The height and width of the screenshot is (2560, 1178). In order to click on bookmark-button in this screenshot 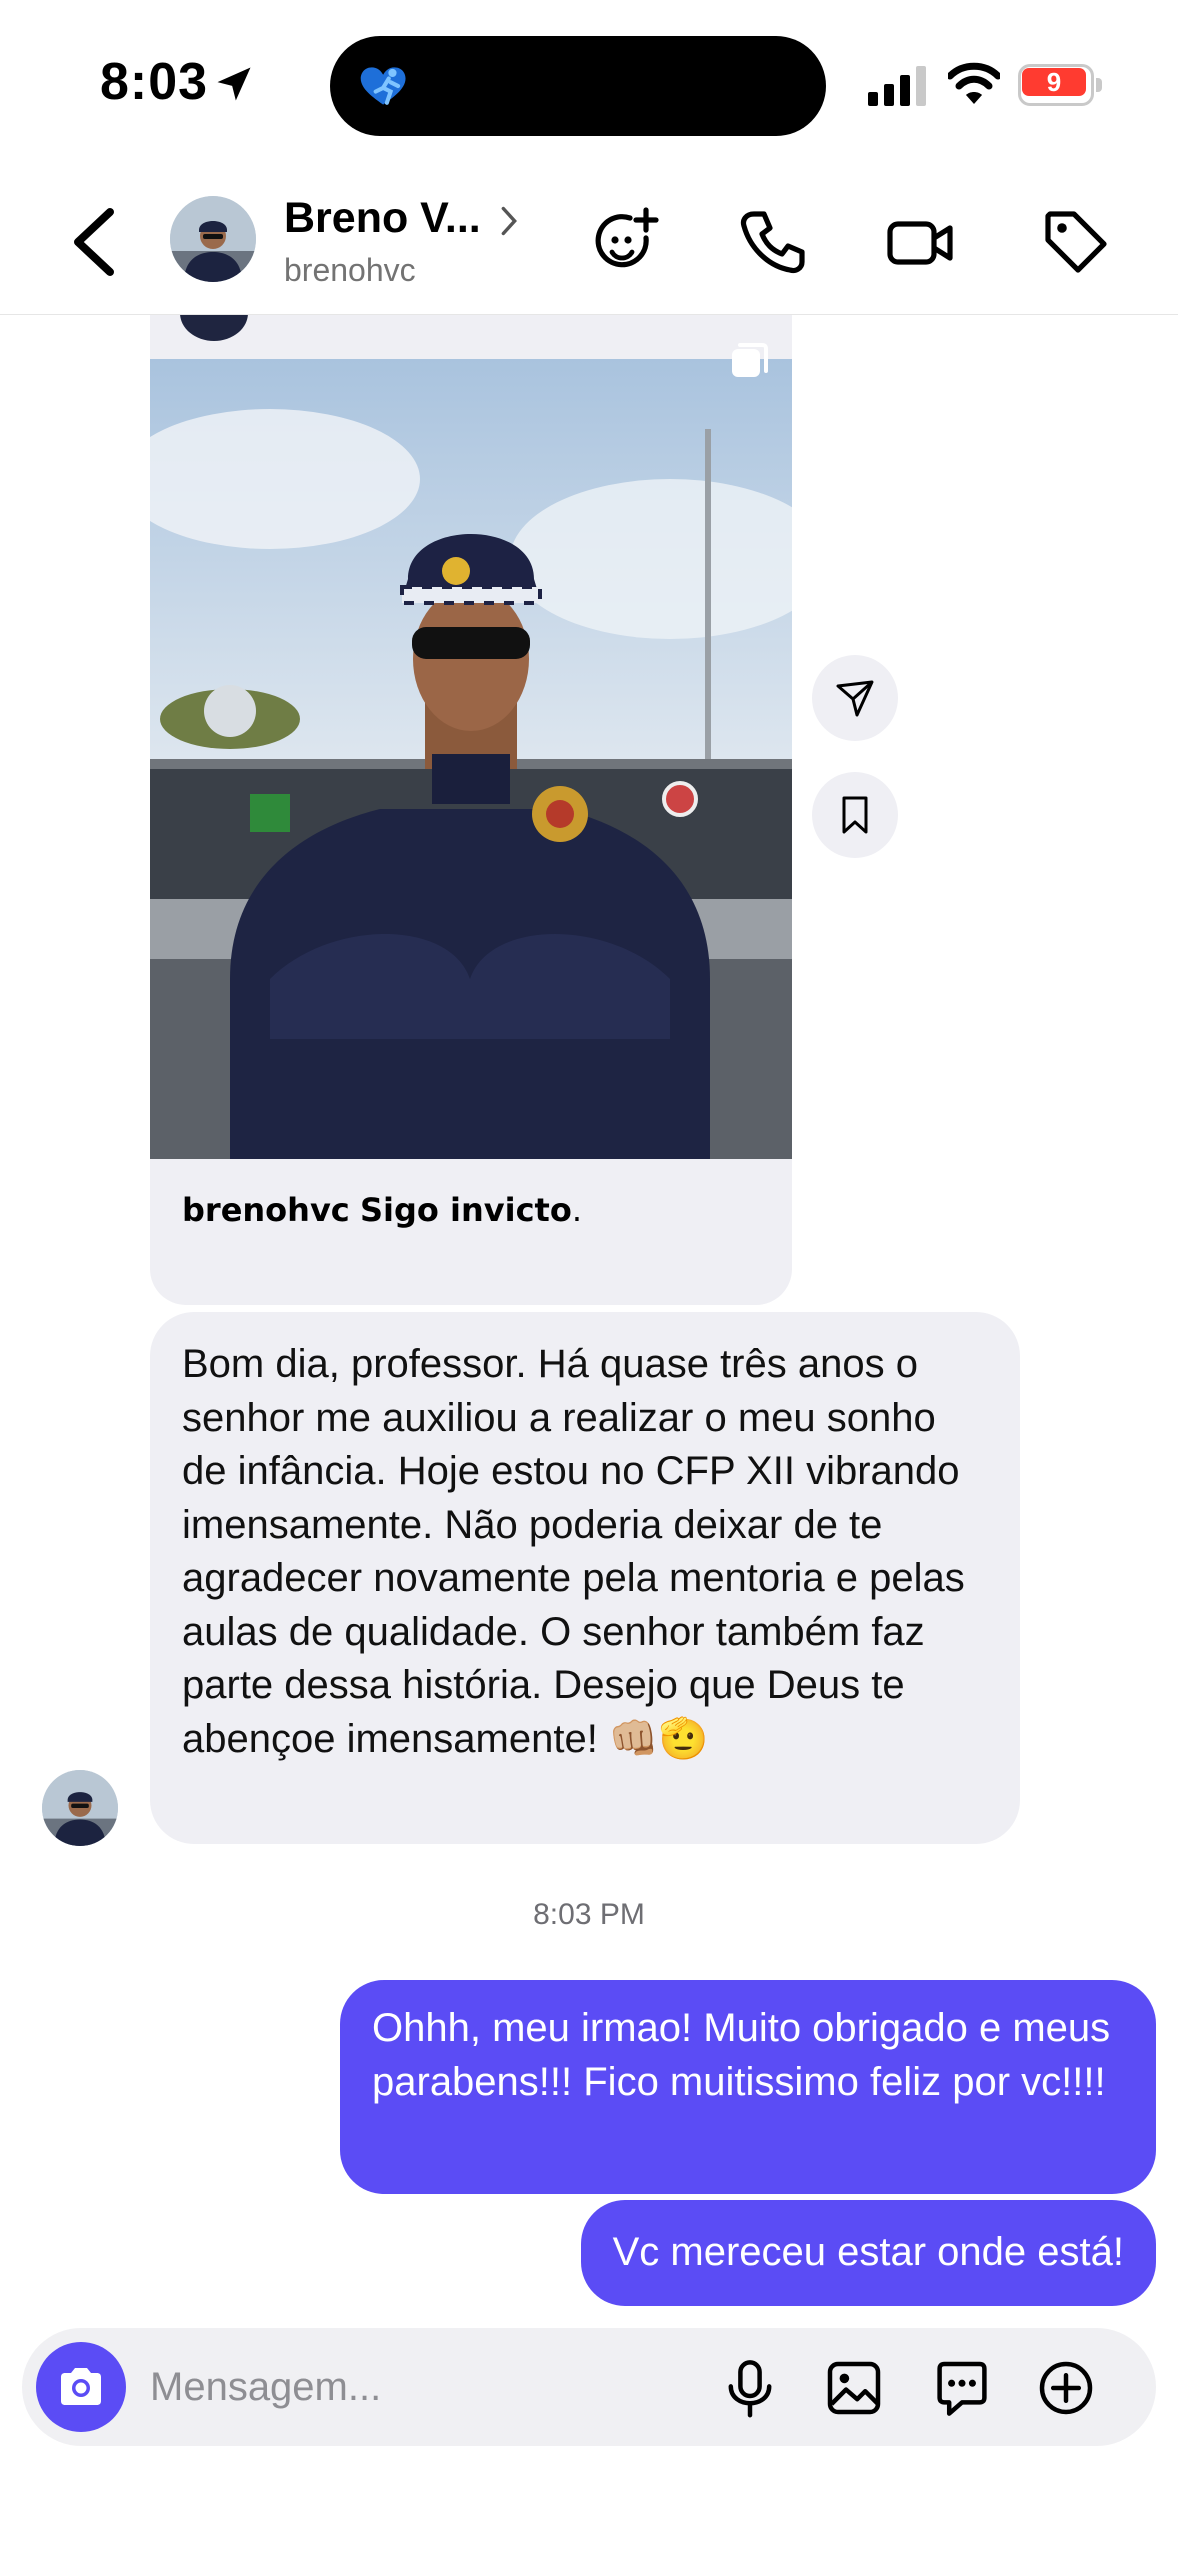, I will do `click(855, 815)`.